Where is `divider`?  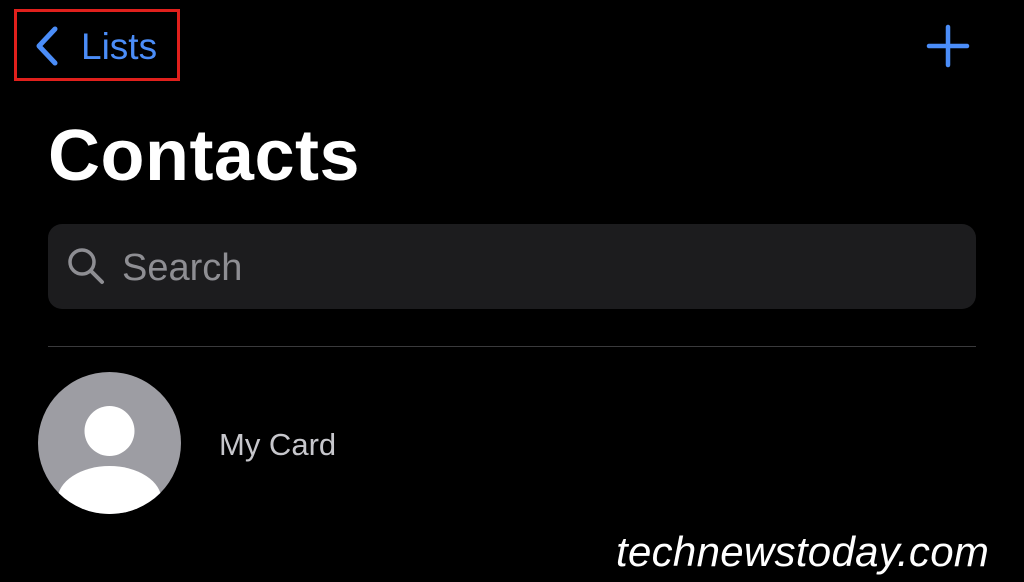 divider is located at coordinates (512, 346).